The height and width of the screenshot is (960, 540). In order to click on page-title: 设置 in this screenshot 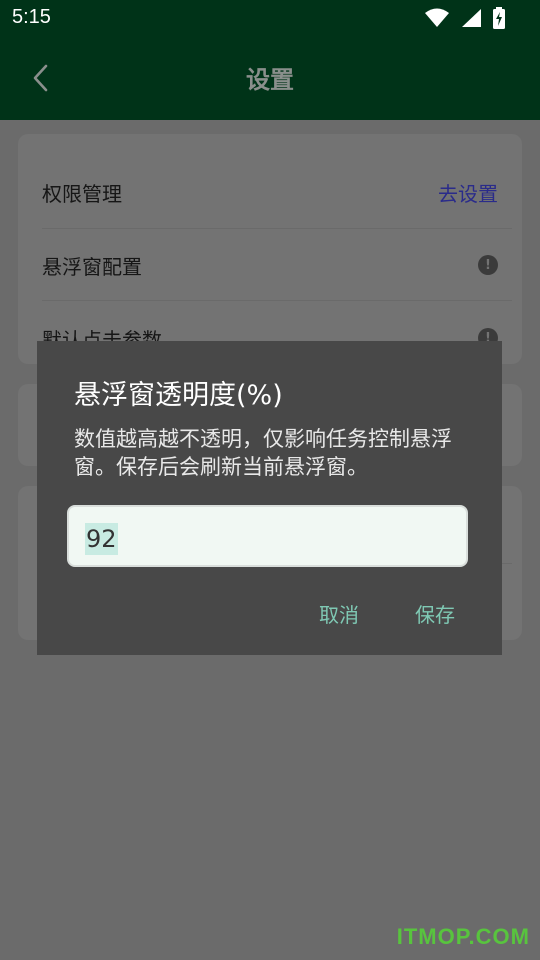, I will do `click(270, 80)`.